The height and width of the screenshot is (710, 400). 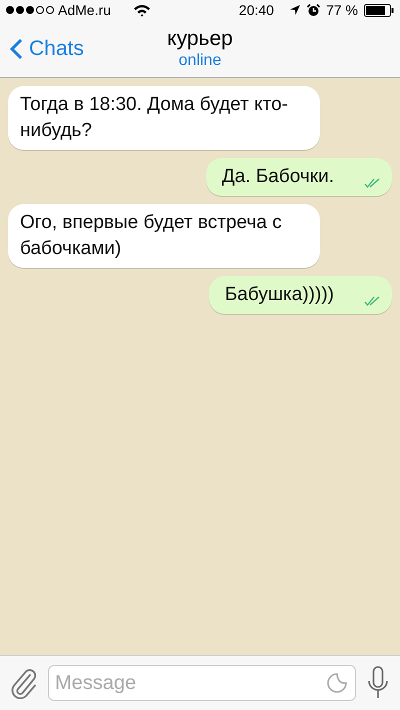 What do you see at coordinates (313, 10) in the screenshot?
I see `alarm-clock-icon` at bounding box center [313, 10].